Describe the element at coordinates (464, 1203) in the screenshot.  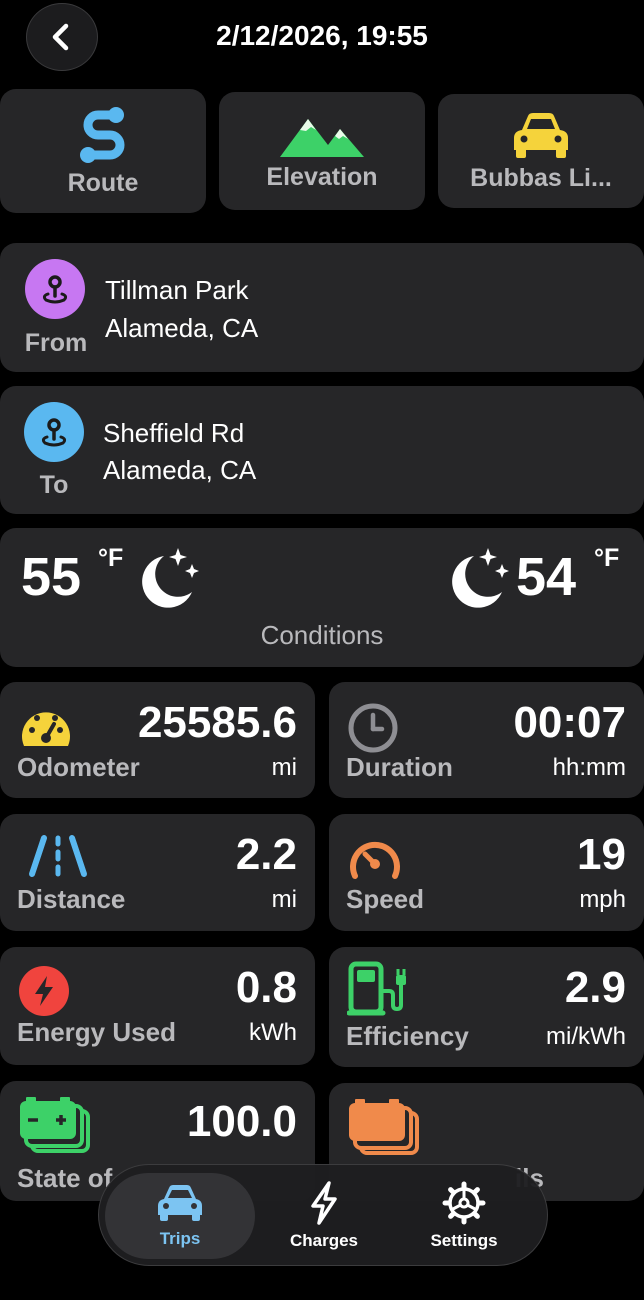
I see `gear-icon` at that location.